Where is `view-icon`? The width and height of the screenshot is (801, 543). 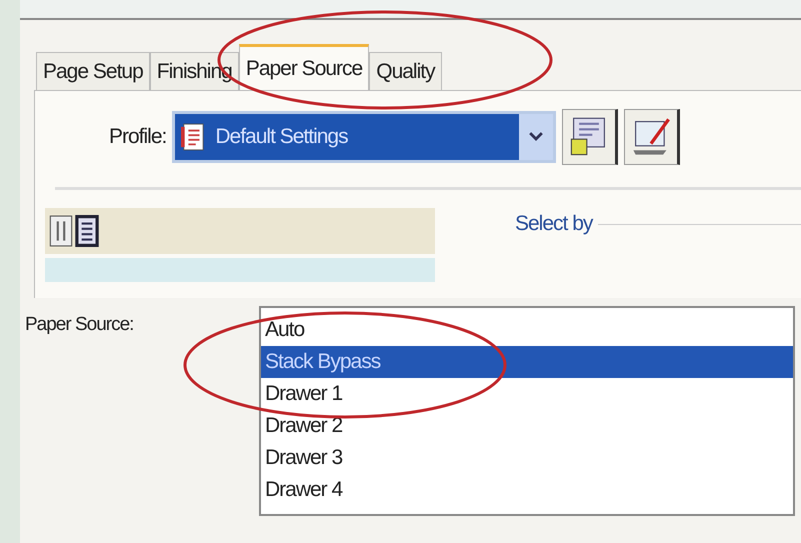 view-icon is located at coordinates (61, 231).